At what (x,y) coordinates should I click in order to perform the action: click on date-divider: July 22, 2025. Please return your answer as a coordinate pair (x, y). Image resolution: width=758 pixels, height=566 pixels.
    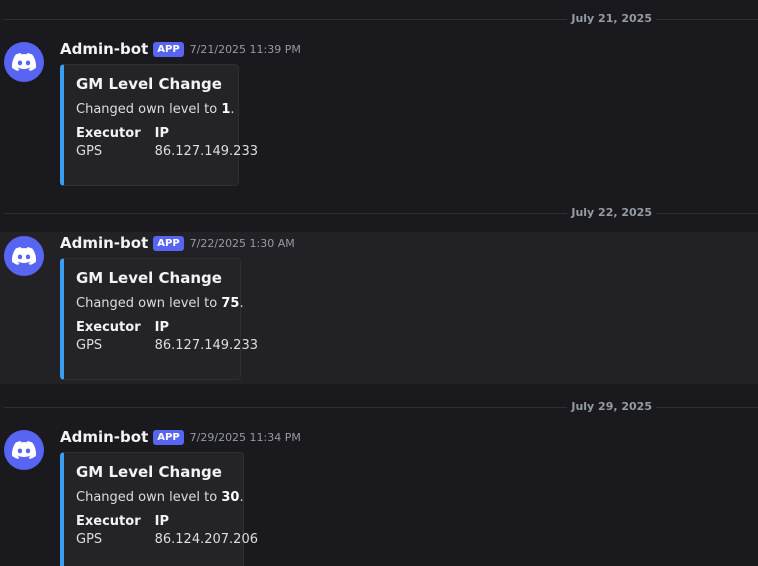
    Looking at the image, I should click on (381, 213).